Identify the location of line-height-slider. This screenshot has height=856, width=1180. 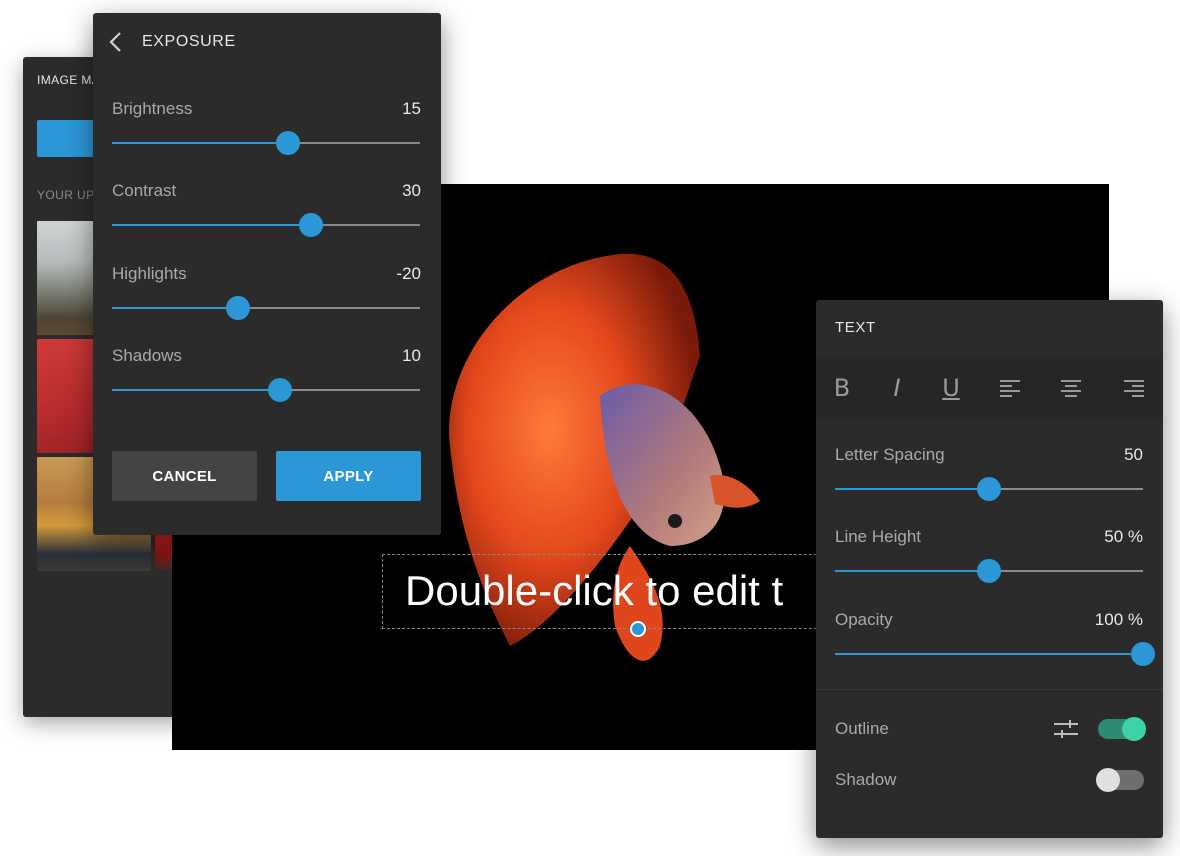
(989, 571).